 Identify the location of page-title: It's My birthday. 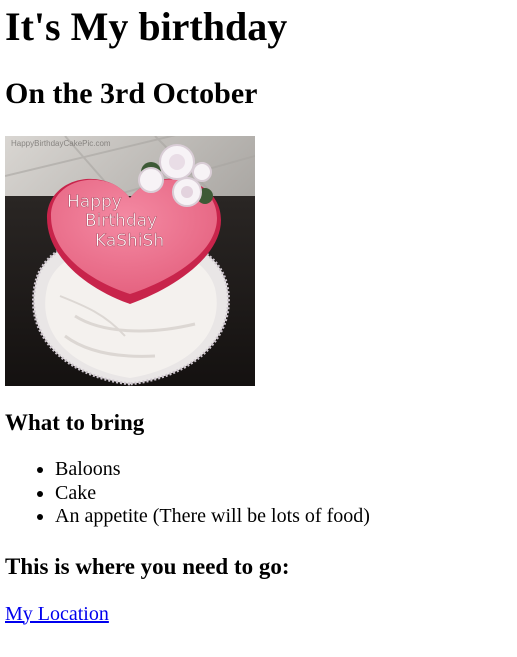
(146, 26).